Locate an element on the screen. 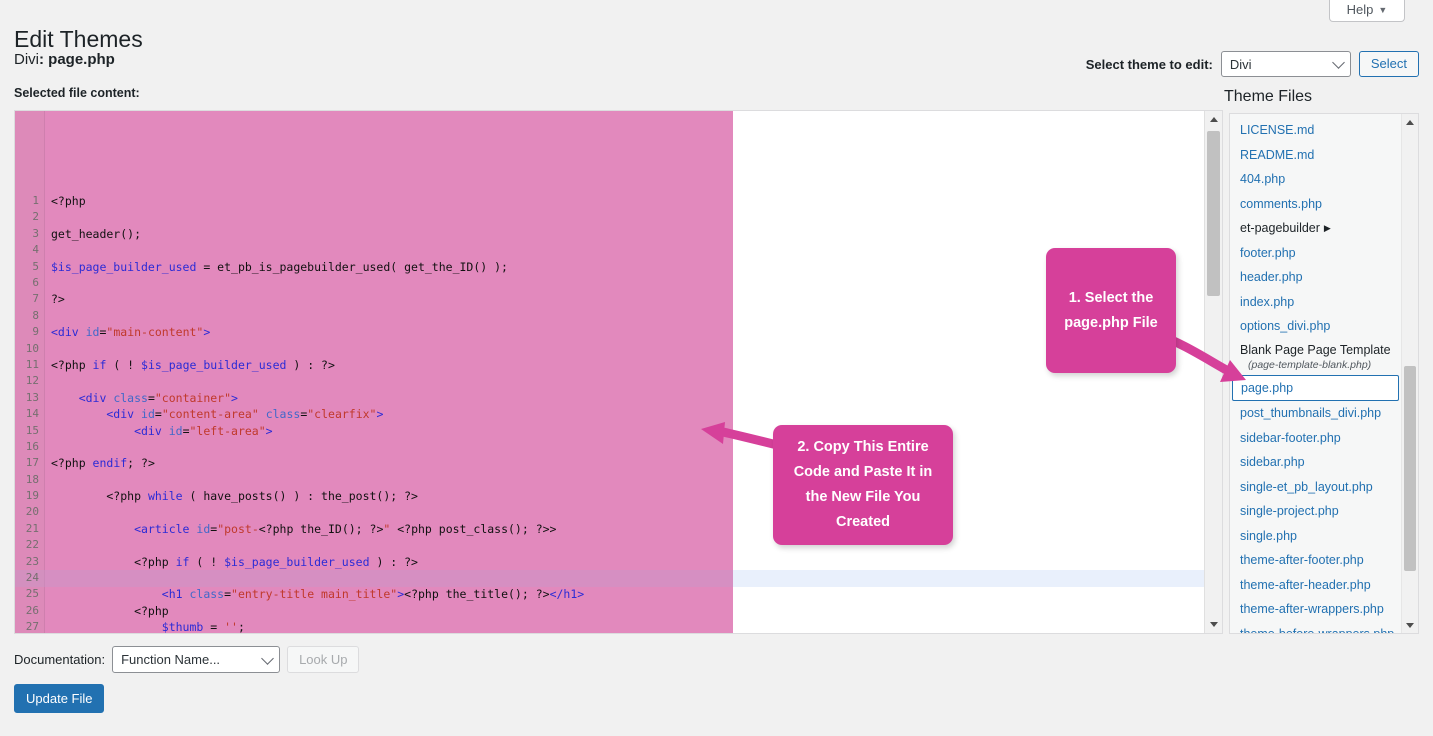 The height and width of the screenshot is (736, 1433). line-number: 18 is located at coordinates (32, 479).